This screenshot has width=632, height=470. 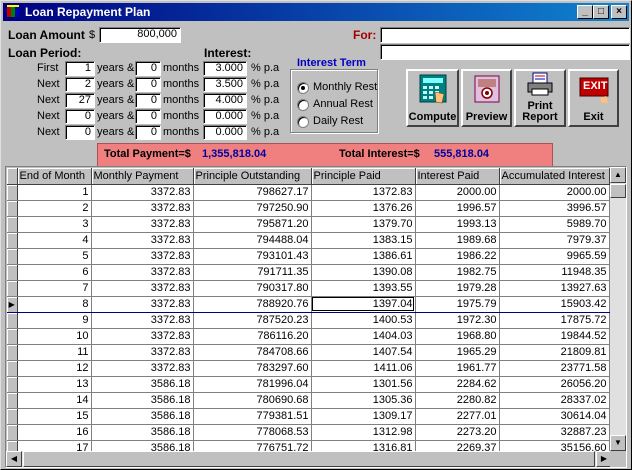 What do you see at coordinates (54, 336) in the screenshot?
I see `table-cell: 10` at bounding box center [54, 336].